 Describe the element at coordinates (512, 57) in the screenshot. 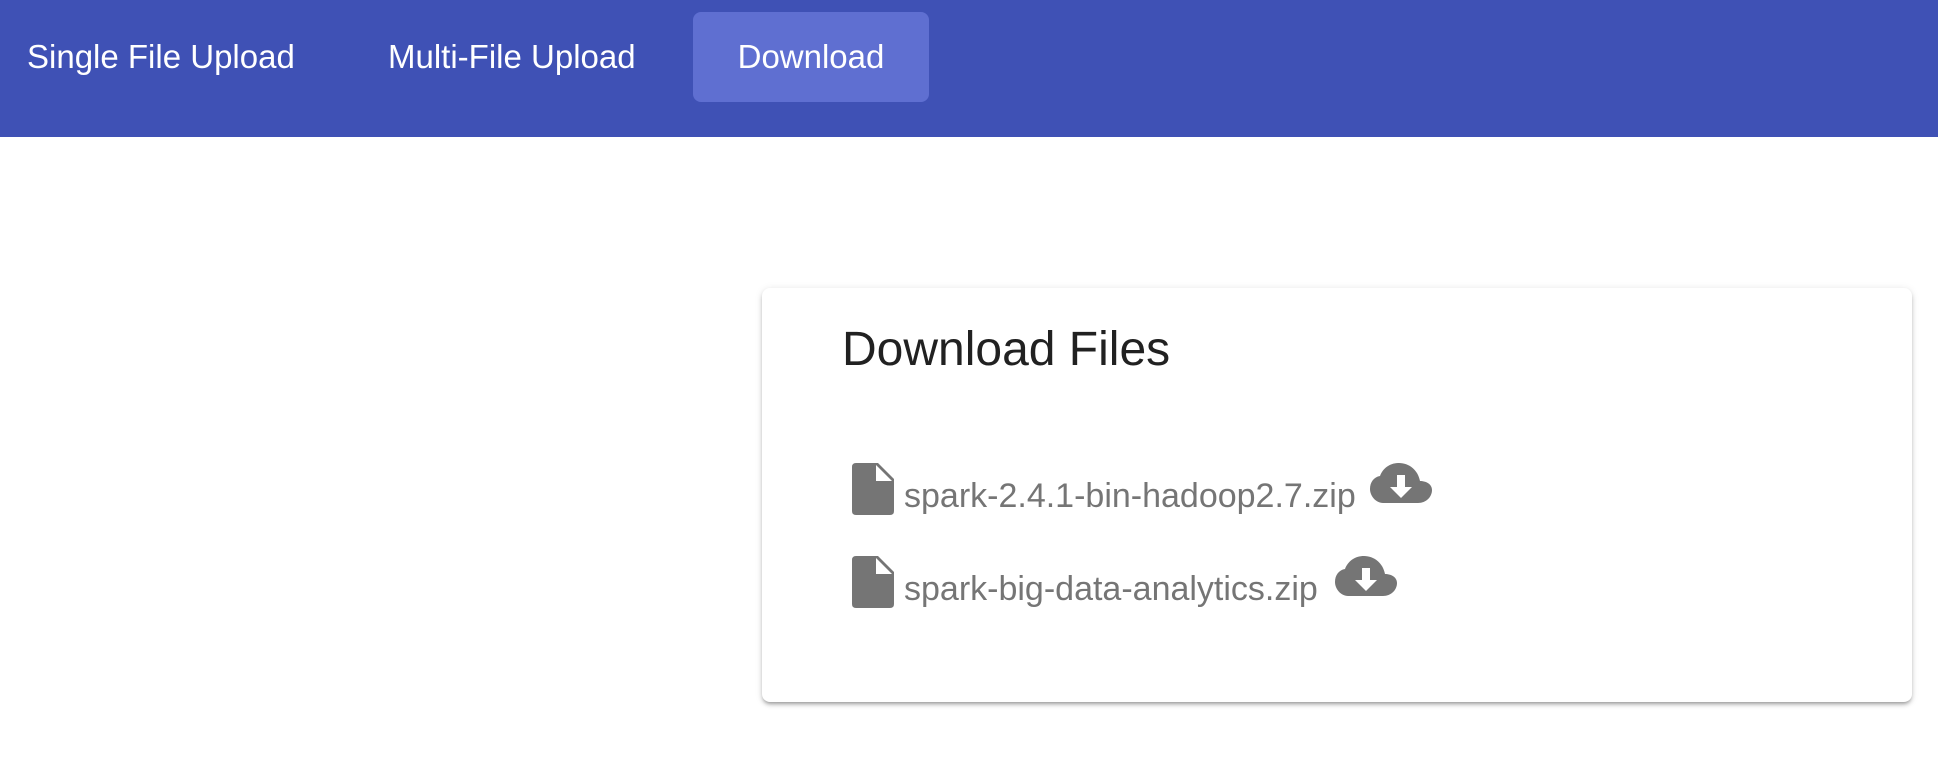

I see `tab-multi-file-upload: Multi-File Upload` at that location.